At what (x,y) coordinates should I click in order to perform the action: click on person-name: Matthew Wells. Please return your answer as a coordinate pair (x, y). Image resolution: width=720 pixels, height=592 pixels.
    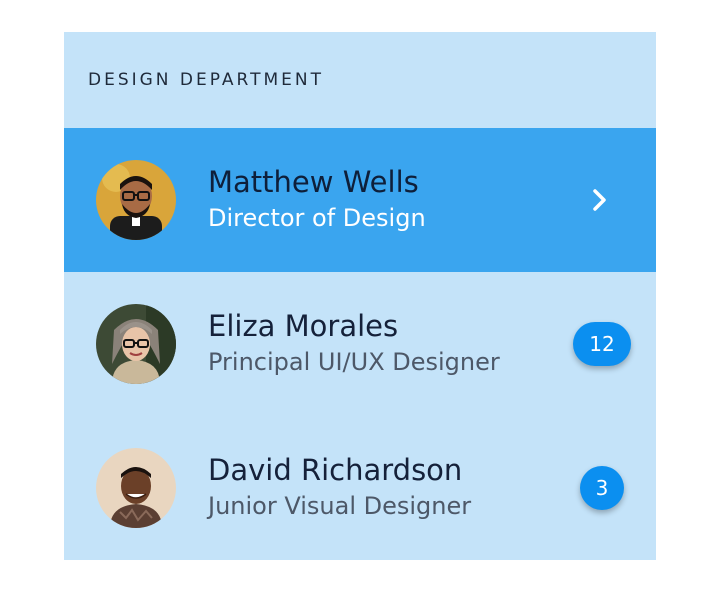
    Looking at the image, I should click on (313, 182).